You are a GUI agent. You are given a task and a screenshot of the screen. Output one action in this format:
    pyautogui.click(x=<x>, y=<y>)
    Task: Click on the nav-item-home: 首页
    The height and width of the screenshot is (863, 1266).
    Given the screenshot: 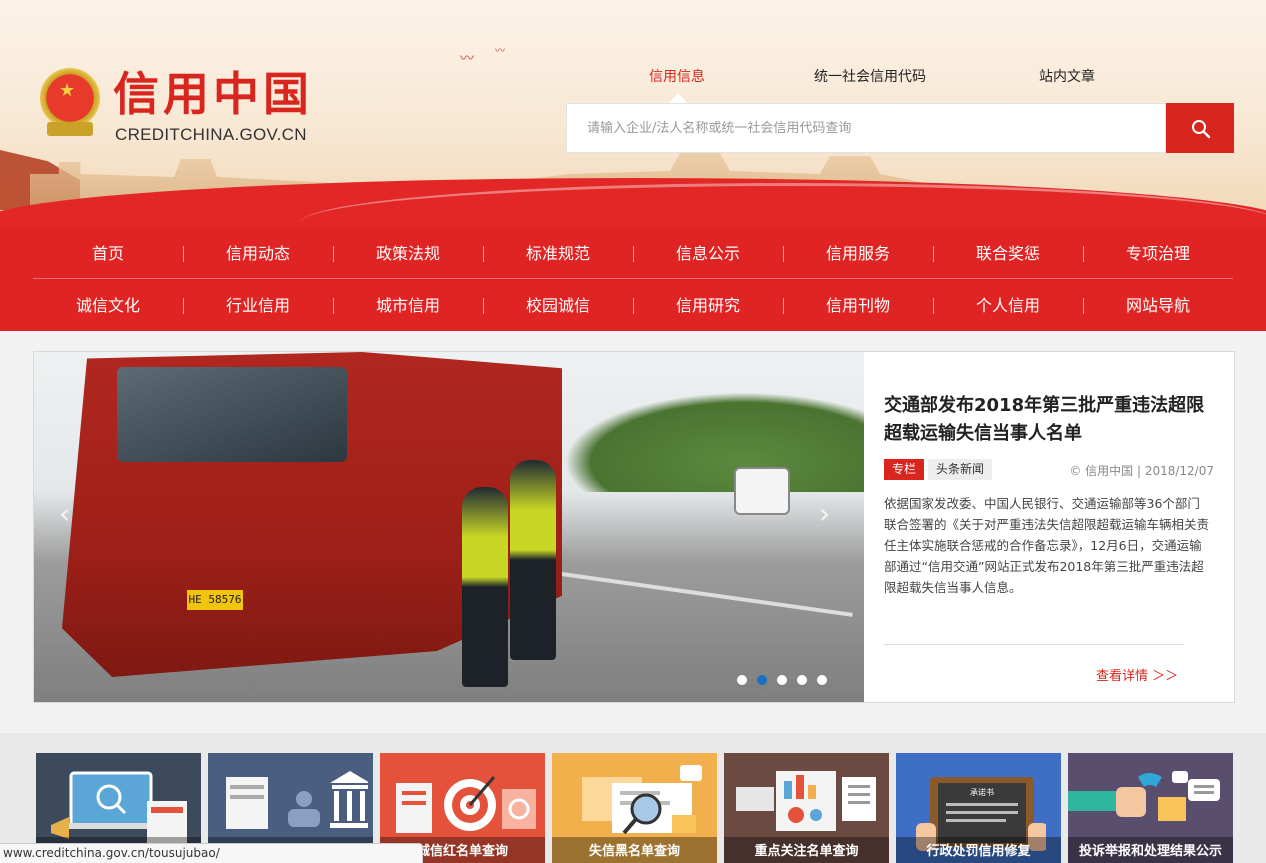 What is the action you would take?
    pyautogui.click(x=108, y=253)
    